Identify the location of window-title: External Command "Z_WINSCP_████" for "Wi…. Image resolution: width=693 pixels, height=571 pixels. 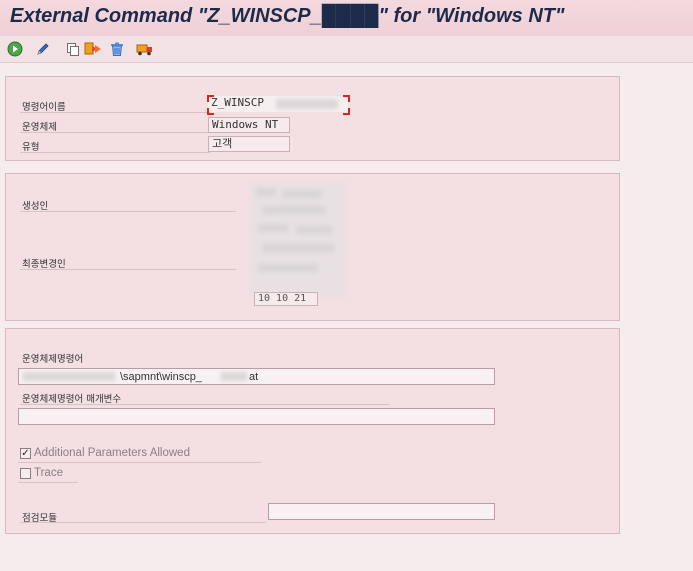
(287, 16).